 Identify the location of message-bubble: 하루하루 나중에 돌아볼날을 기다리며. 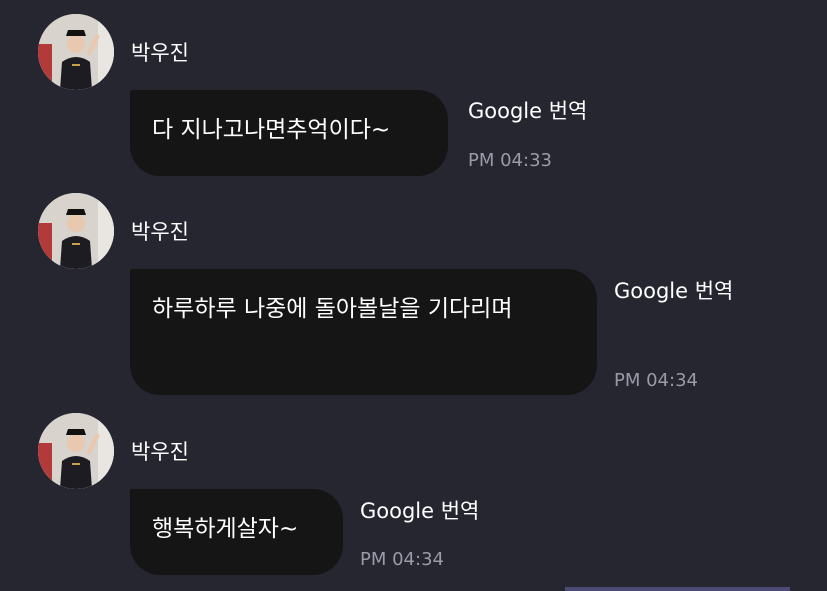
(363, 332).